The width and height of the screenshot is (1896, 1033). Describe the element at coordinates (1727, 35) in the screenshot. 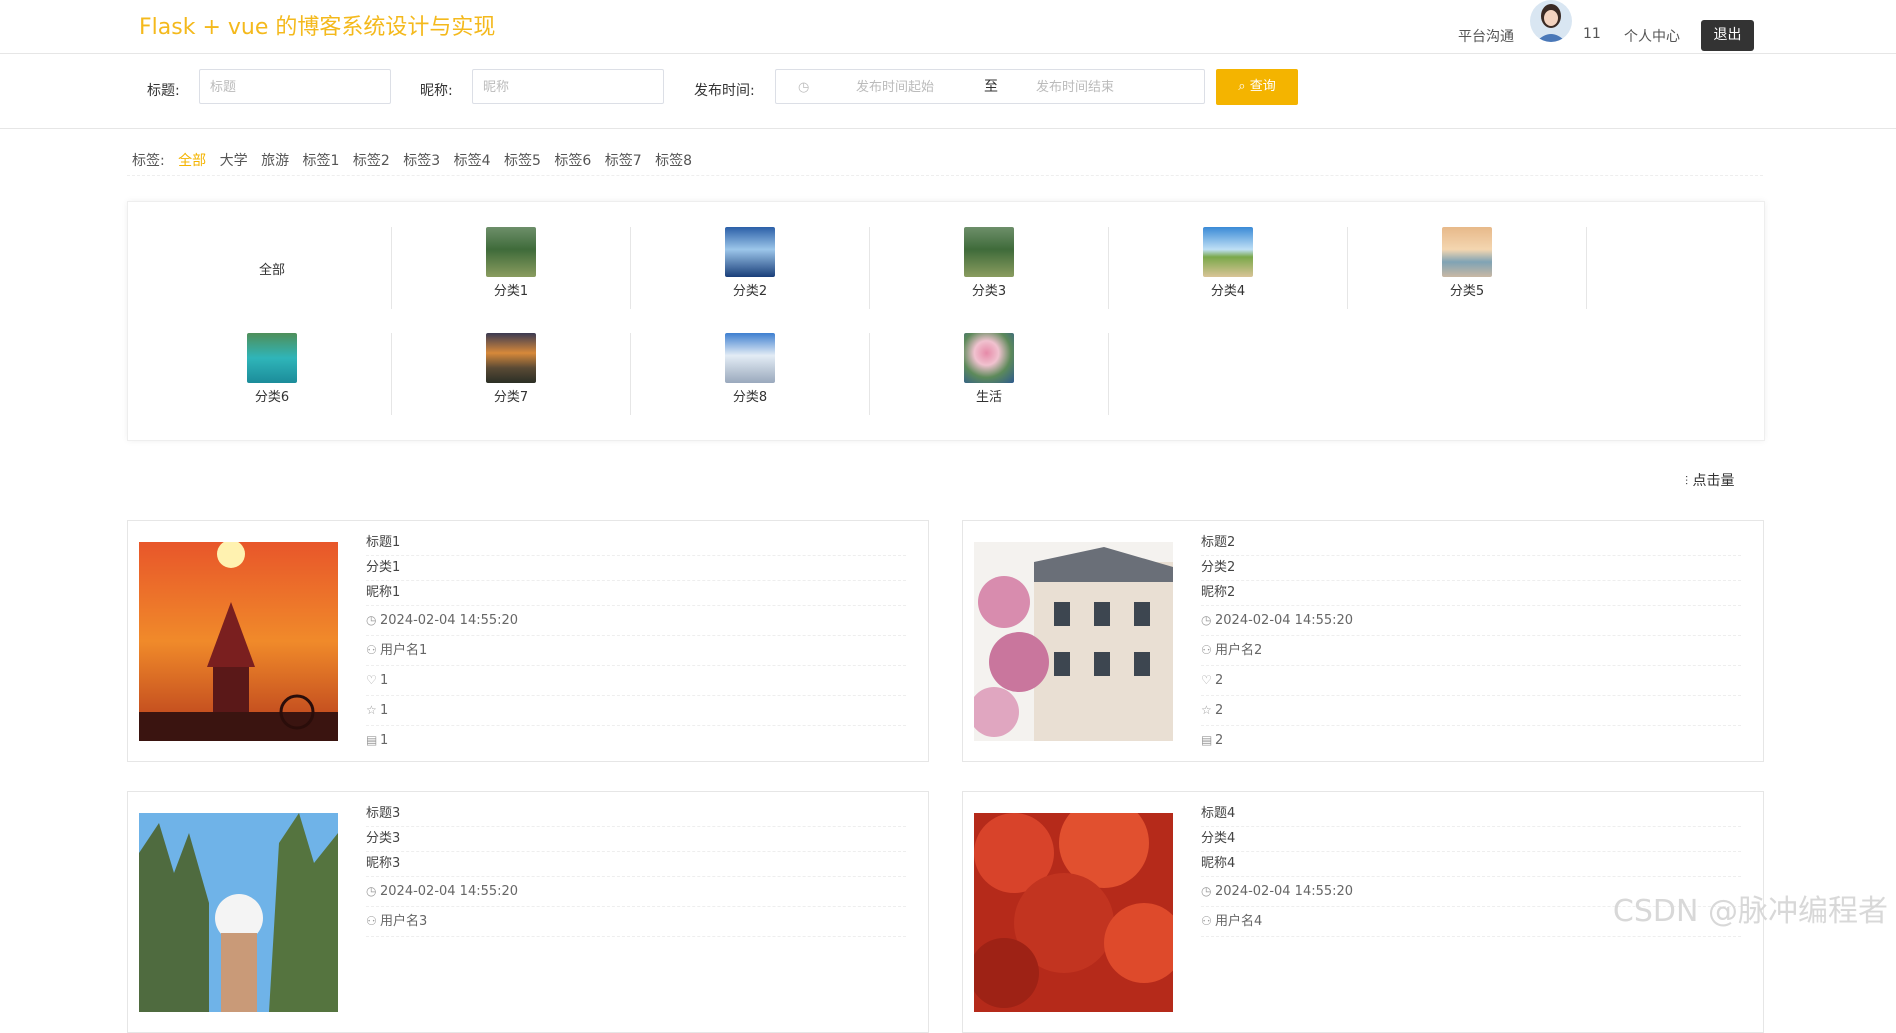

I see `logout-button: 退出` at that location.